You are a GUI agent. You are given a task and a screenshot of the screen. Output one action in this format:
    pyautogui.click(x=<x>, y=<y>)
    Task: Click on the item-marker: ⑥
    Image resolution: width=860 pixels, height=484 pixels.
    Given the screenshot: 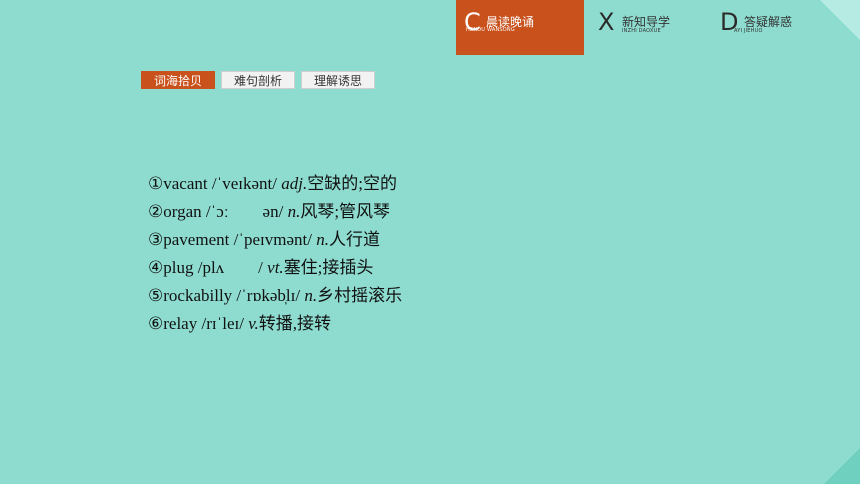 What is the action you would take?
    pyautogui.click(x=156, y=323)
    